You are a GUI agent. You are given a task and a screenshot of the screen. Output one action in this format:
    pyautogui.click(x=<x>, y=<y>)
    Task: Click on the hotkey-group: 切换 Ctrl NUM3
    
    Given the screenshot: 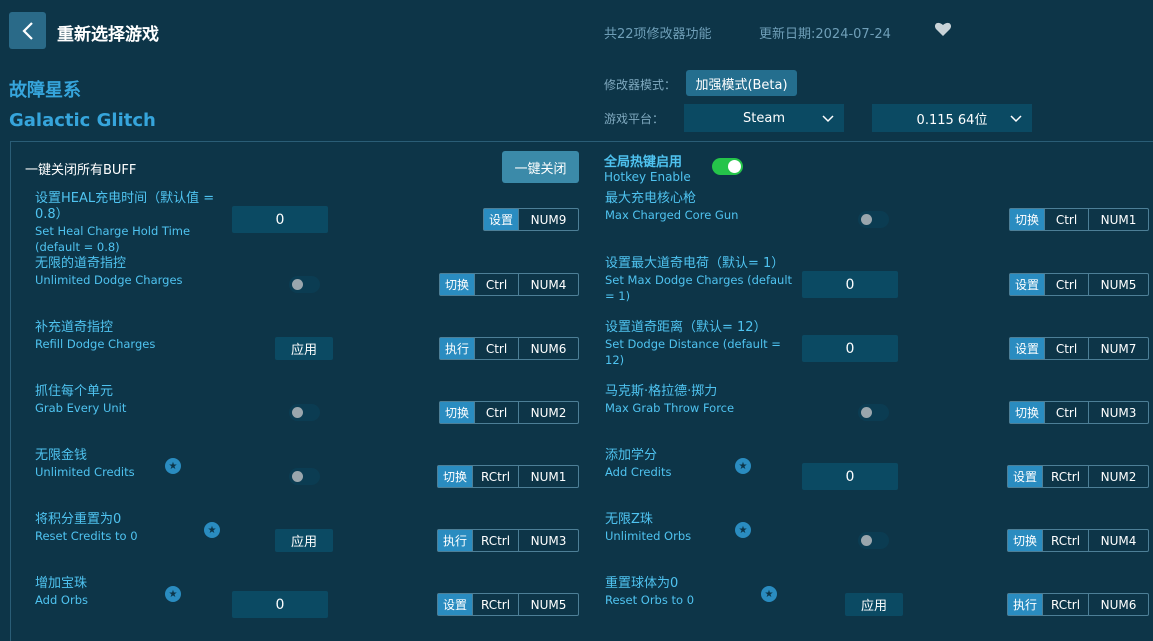 What is the action you would take?
    pyautogui.click(x=1079, y=412)
    